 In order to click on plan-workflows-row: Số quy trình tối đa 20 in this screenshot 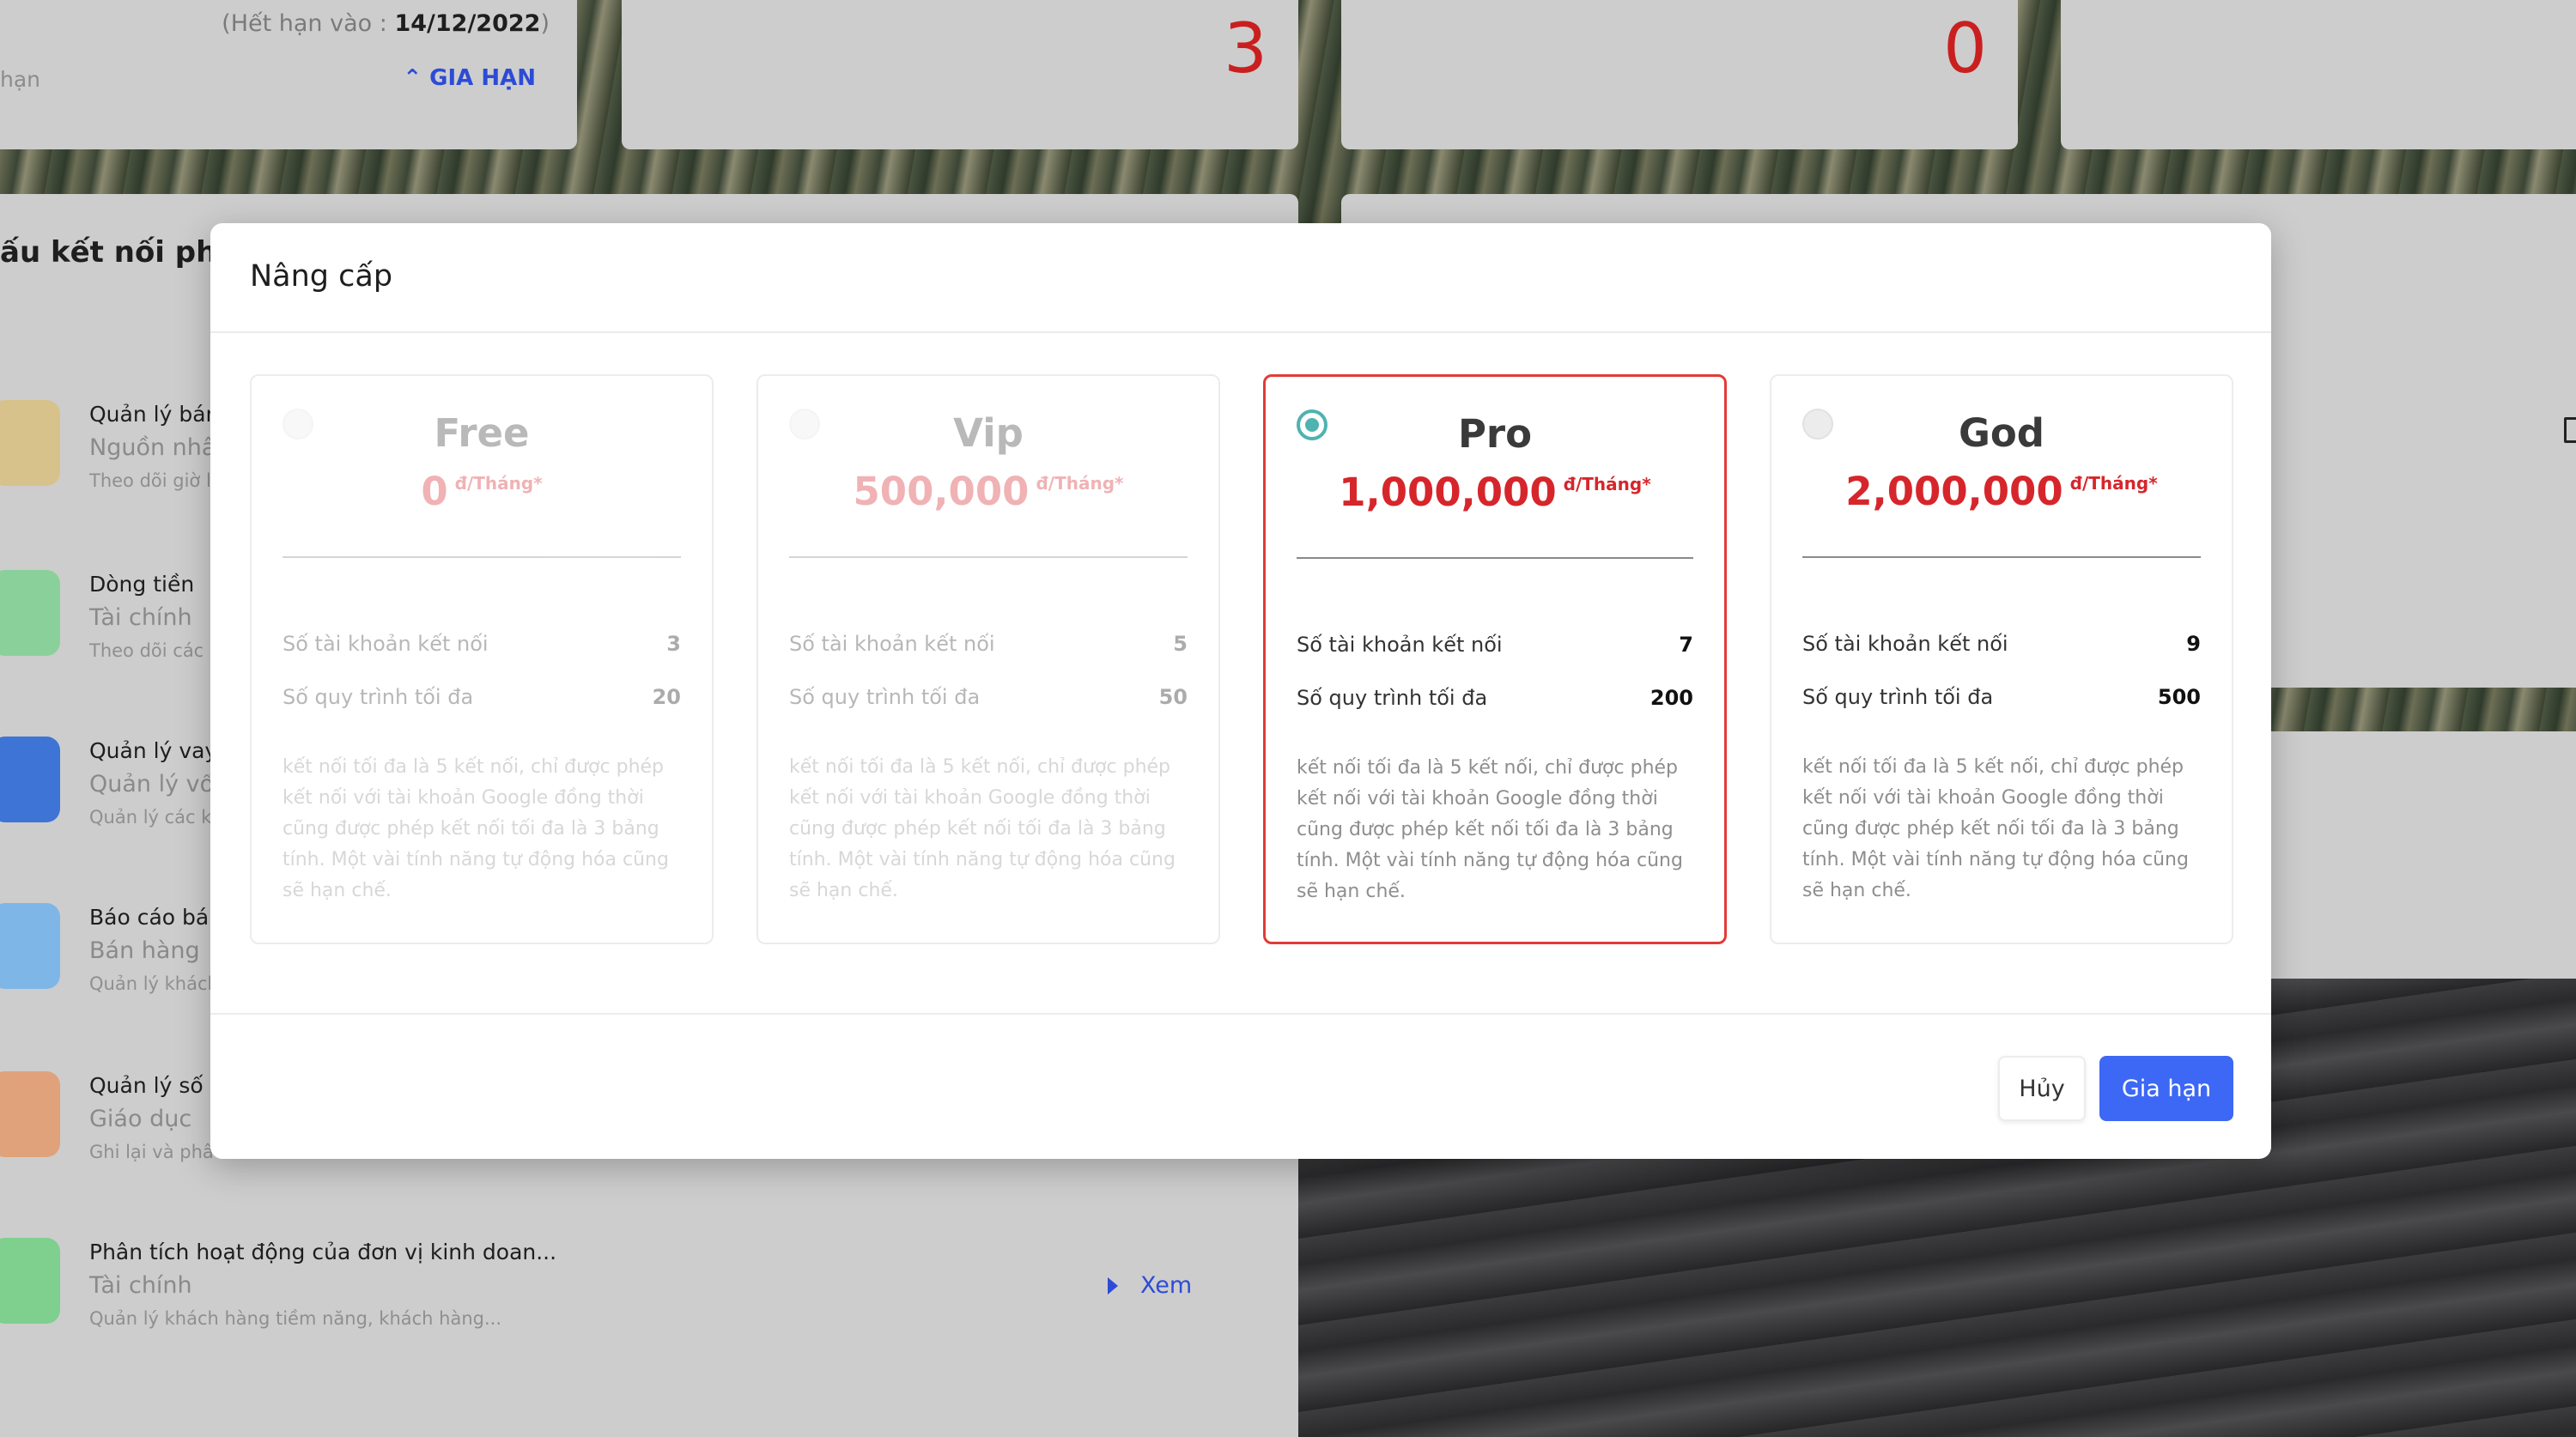, I will do `click(482, 697)`.